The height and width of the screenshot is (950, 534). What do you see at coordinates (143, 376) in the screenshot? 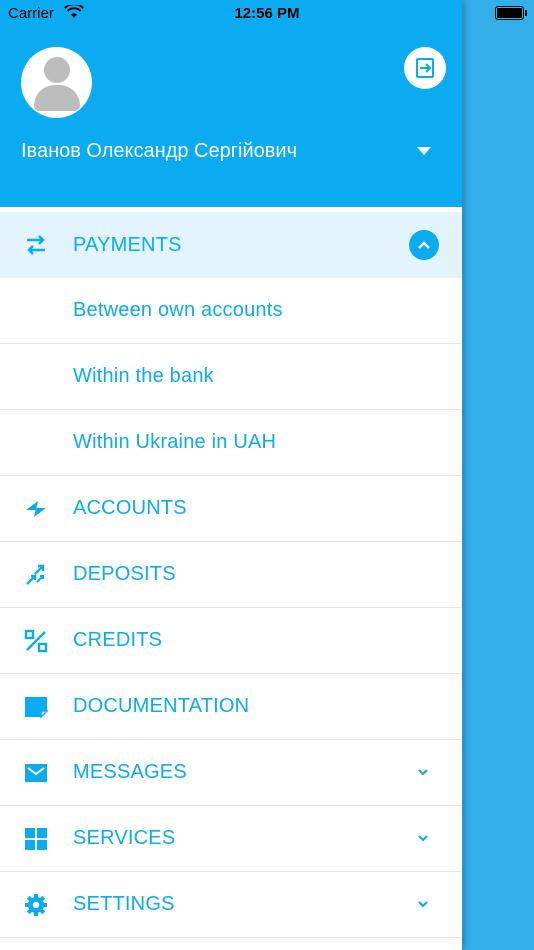
I see `submenu-label: Within the bank` at bounding box center [143, 376].